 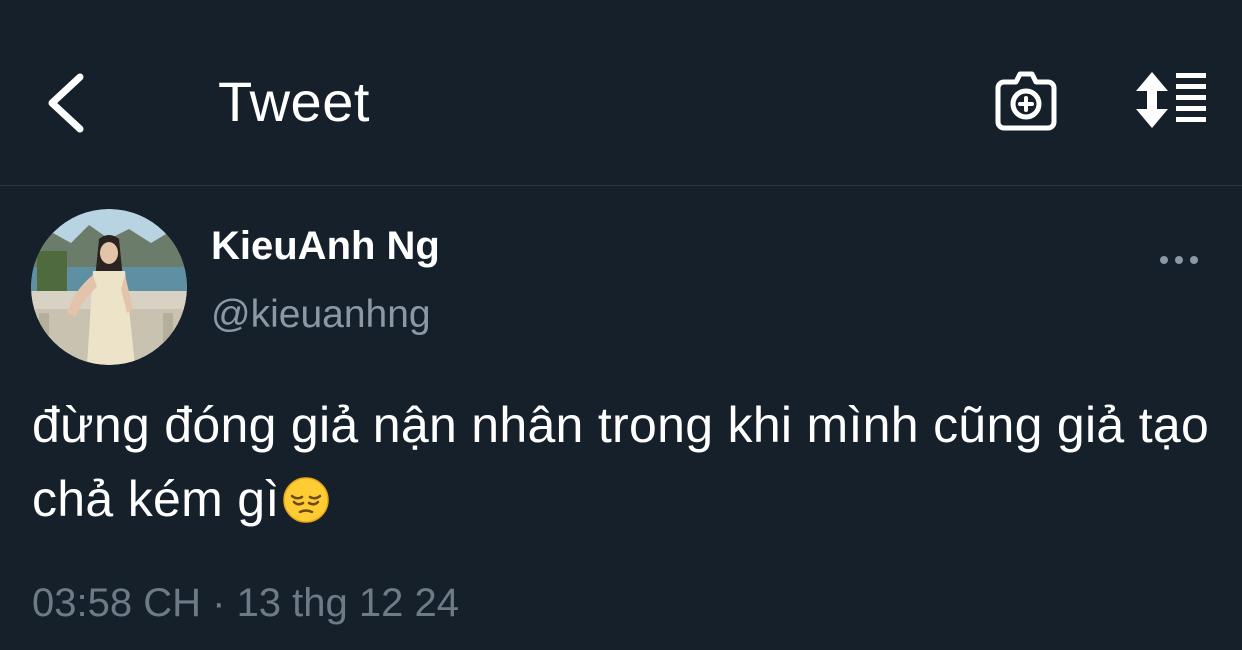 I want to click on more-horizontal-icon, so click(x=1179, y=260).